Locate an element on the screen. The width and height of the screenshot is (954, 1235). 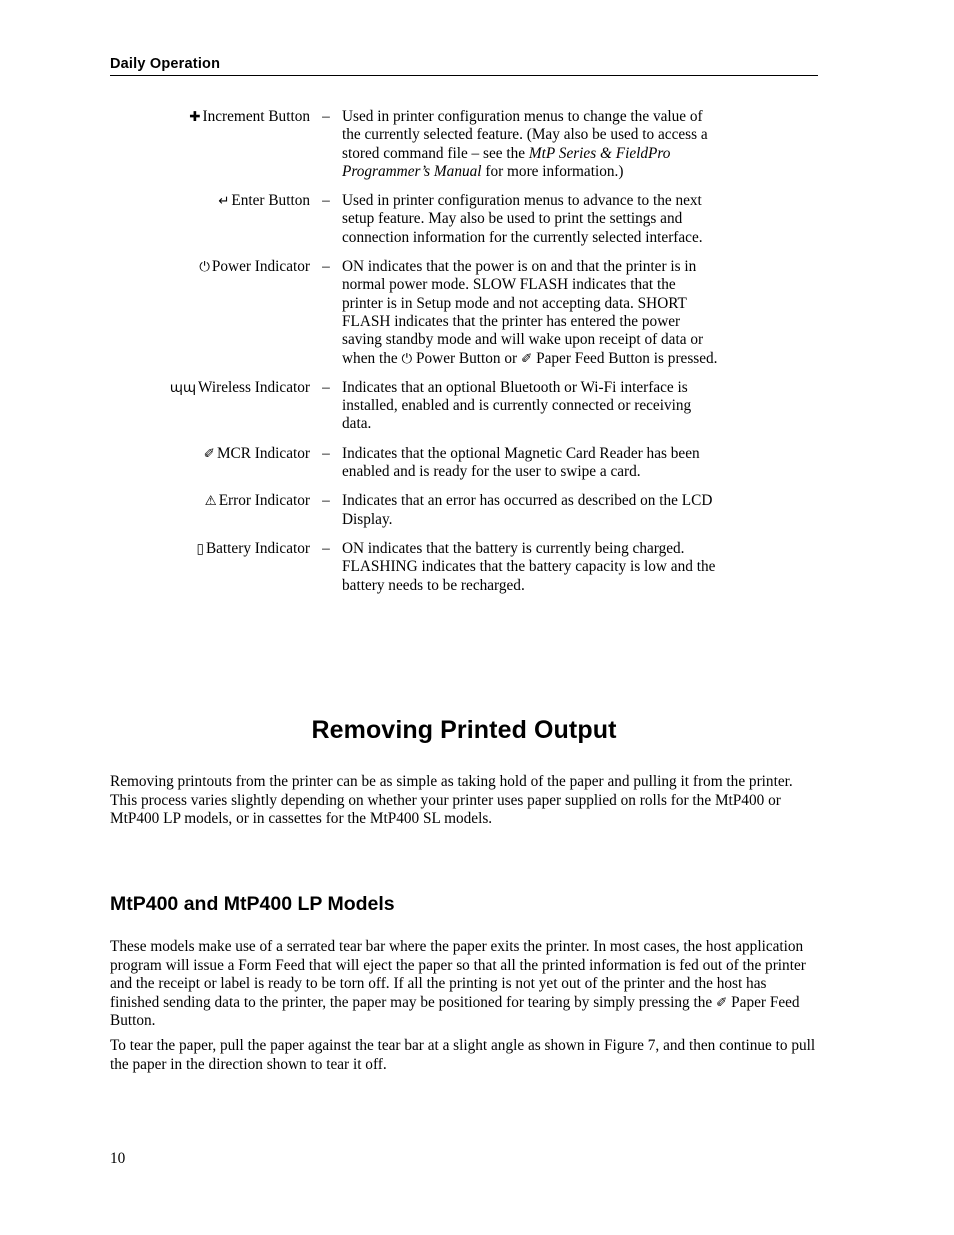
section-title: Removing Printed Output is located at coordinates (464, 730).